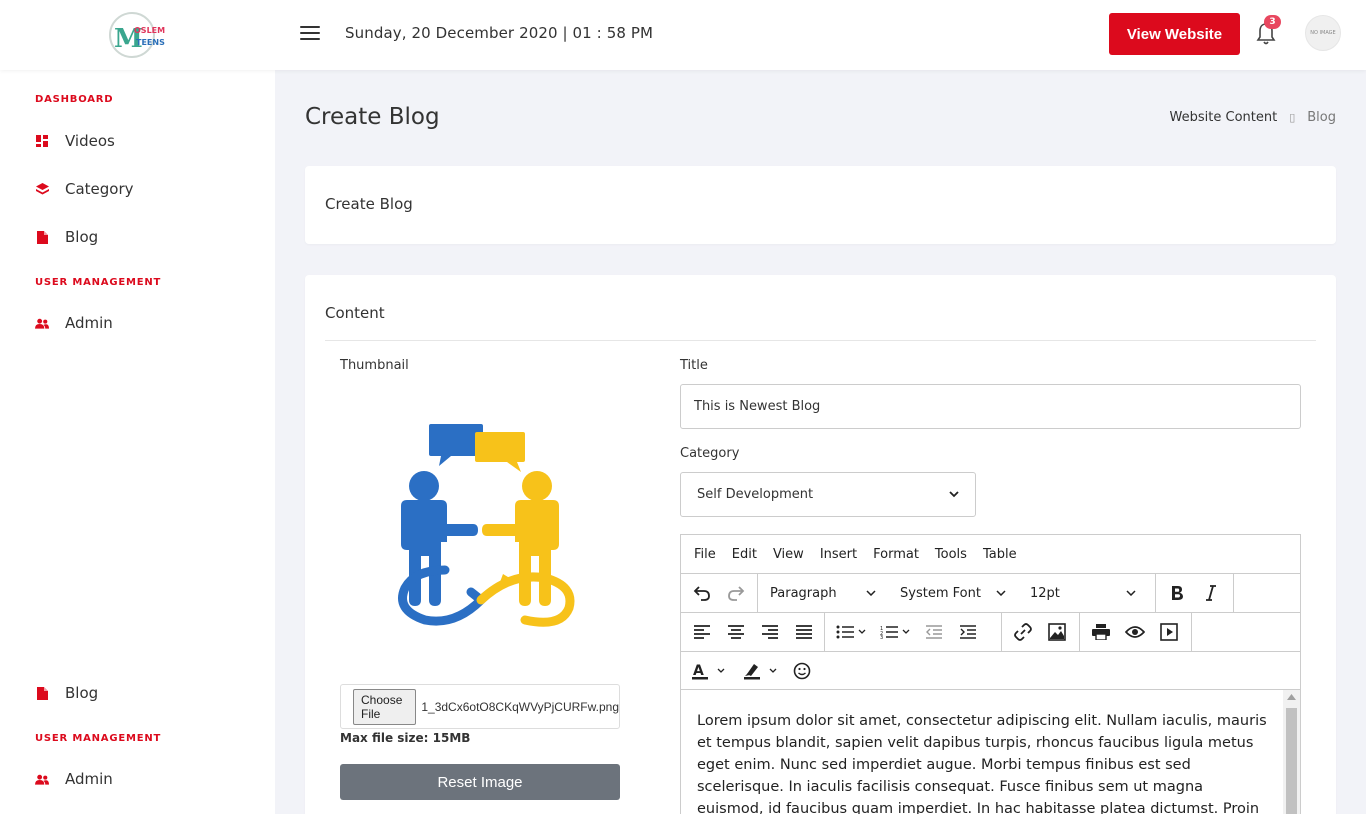 Image resolution: width=1366 pixels, height=814 pixels. What do you see at coordinates (736, 632) in the screenshot?
I see `align-center-icon` at bounding box center [736, 632].